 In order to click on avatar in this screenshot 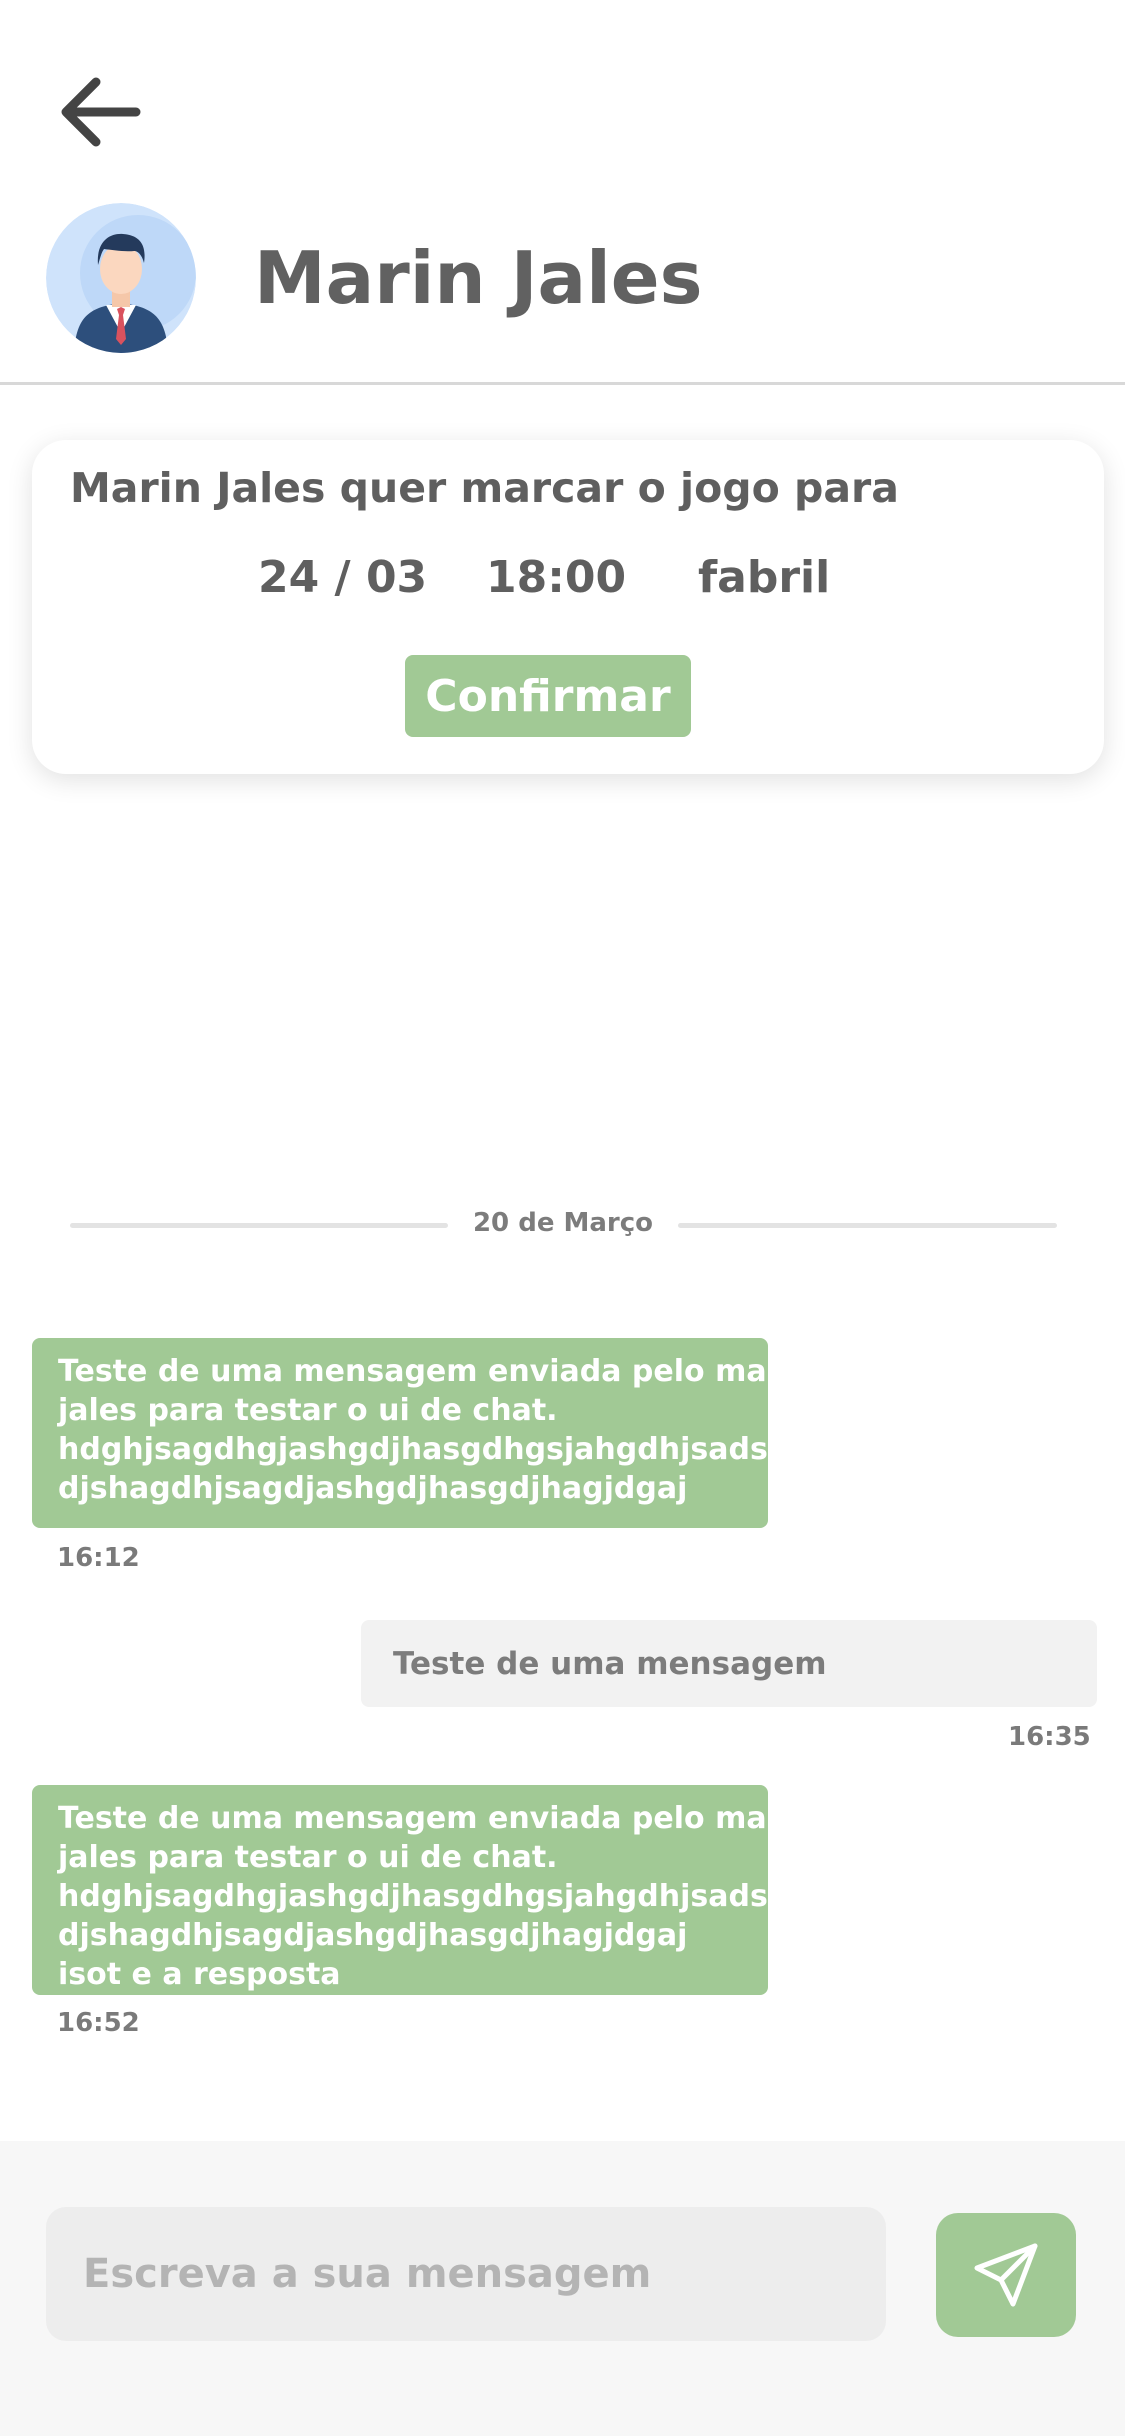, I will do `click(121, 278)`.